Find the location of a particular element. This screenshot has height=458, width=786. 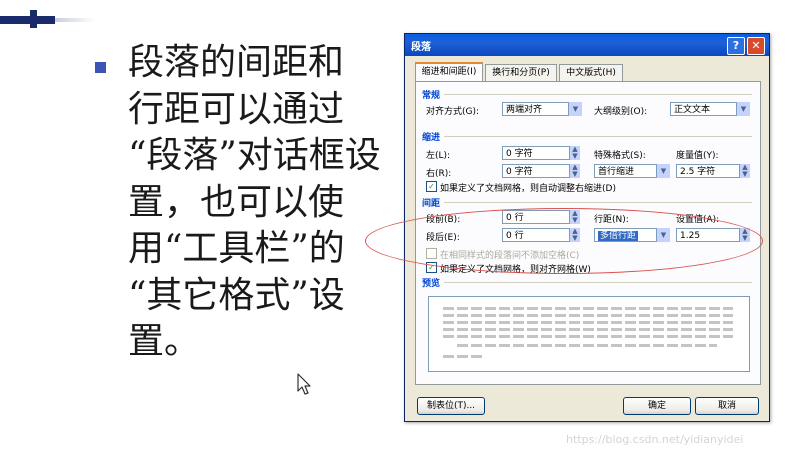

slide-header-bar is located at coordinates (47, 19).